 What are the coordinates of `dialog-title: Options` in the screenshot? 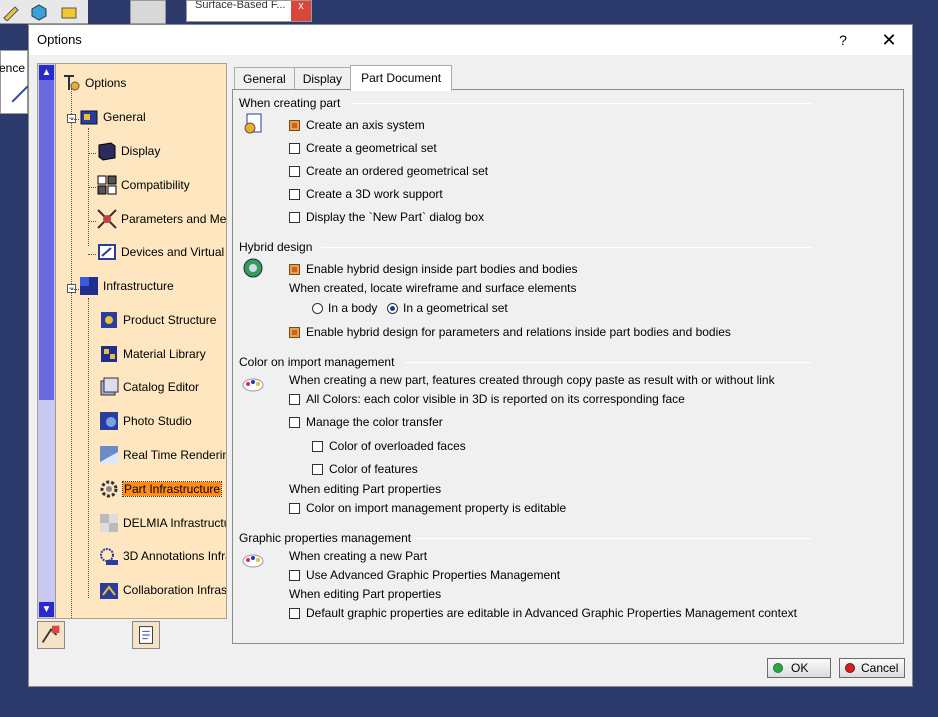 It's located at (59, 39).